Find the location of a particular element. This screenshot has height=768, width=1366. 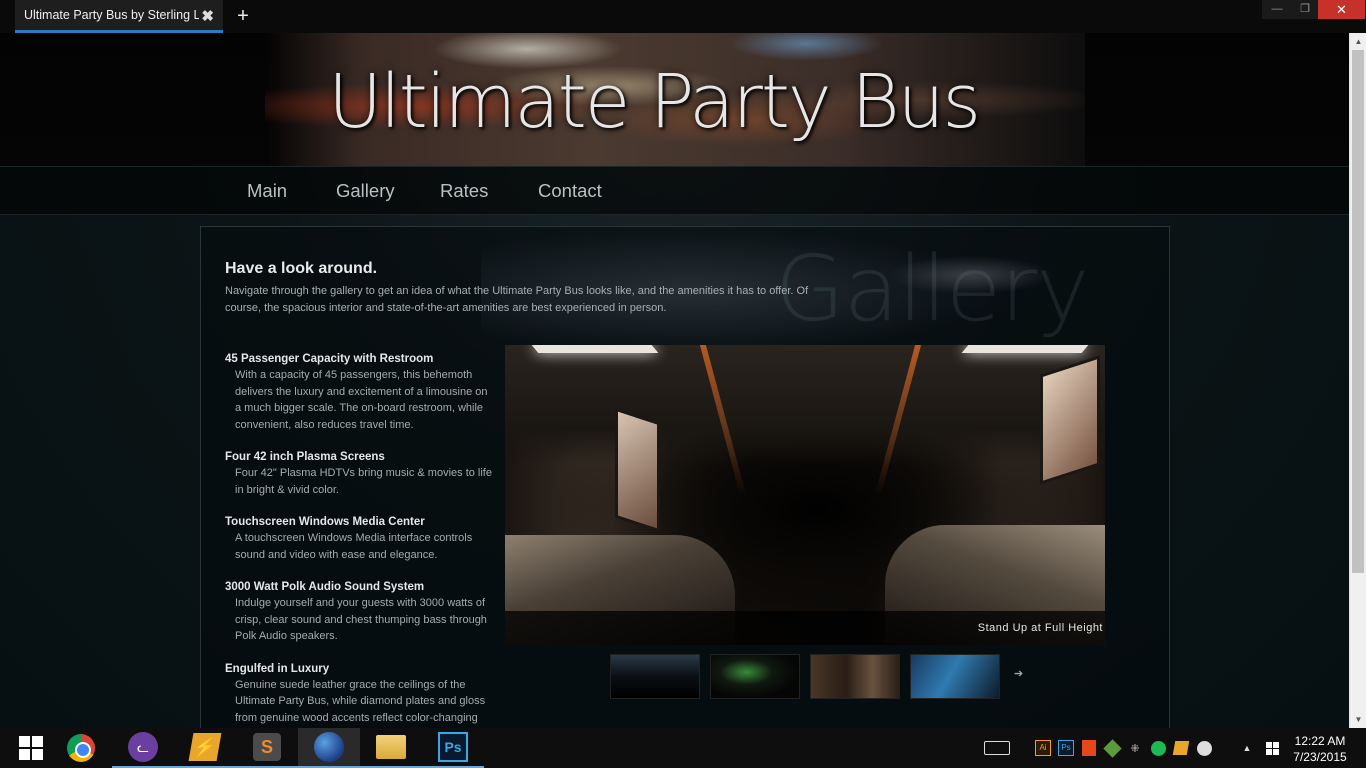

tray-cube-app is located at coordinates (1112, 748).